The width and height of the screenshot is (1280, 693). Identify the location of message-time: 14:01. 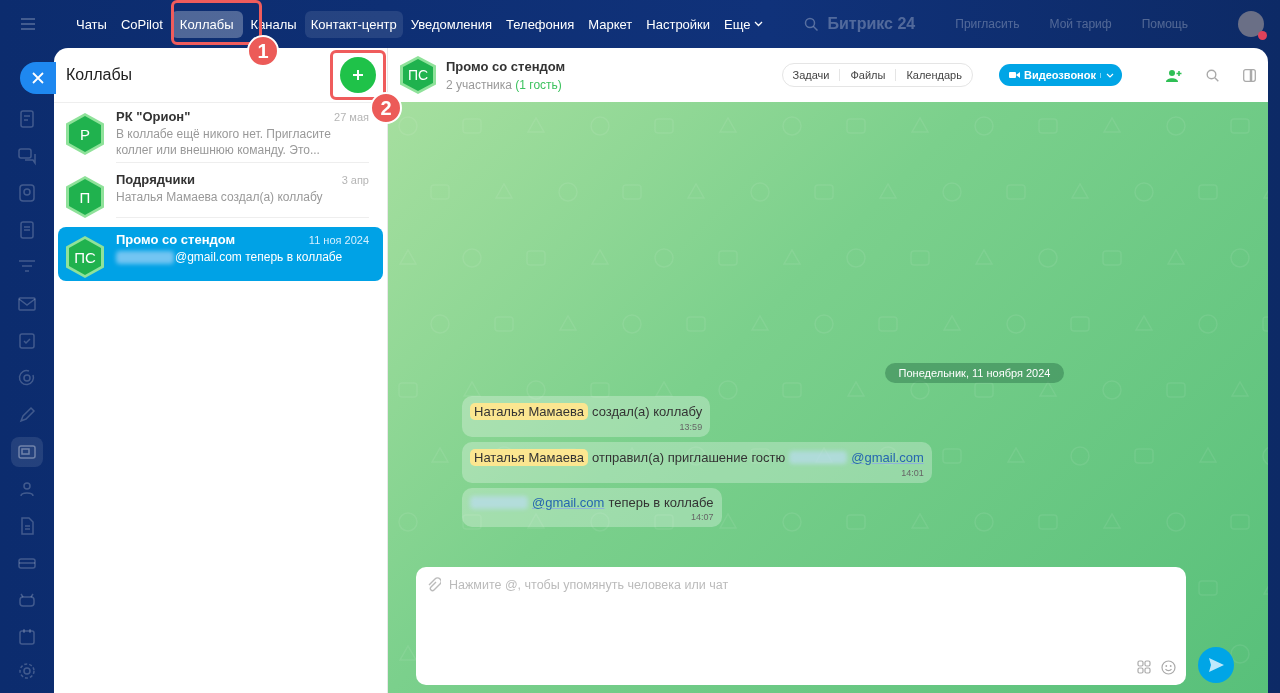
(912, 473).